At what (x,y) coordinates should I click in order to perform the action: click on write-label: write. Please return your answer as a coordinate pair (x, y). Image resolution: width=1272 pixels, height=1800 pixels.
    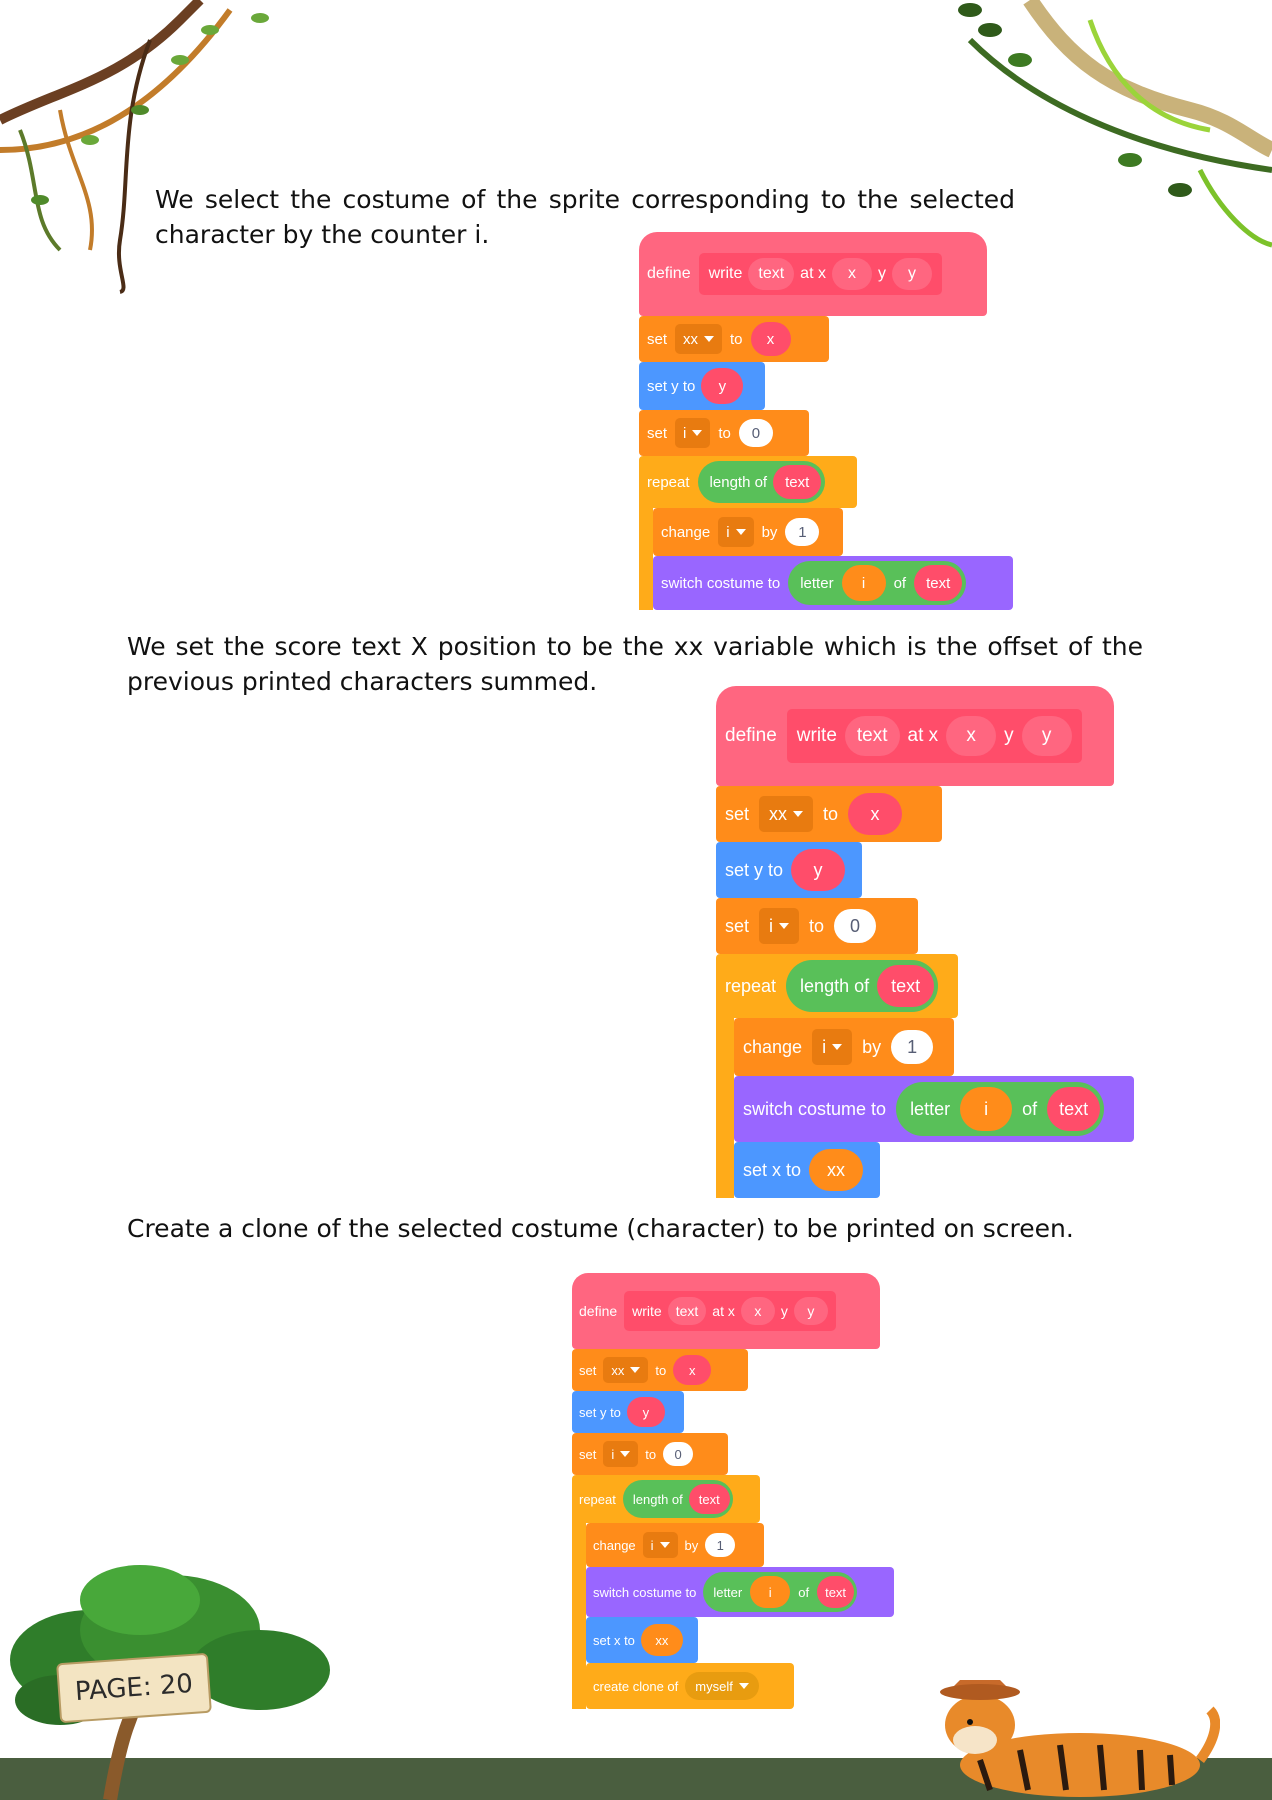
    Looking at the image, I should click on (725, 273).